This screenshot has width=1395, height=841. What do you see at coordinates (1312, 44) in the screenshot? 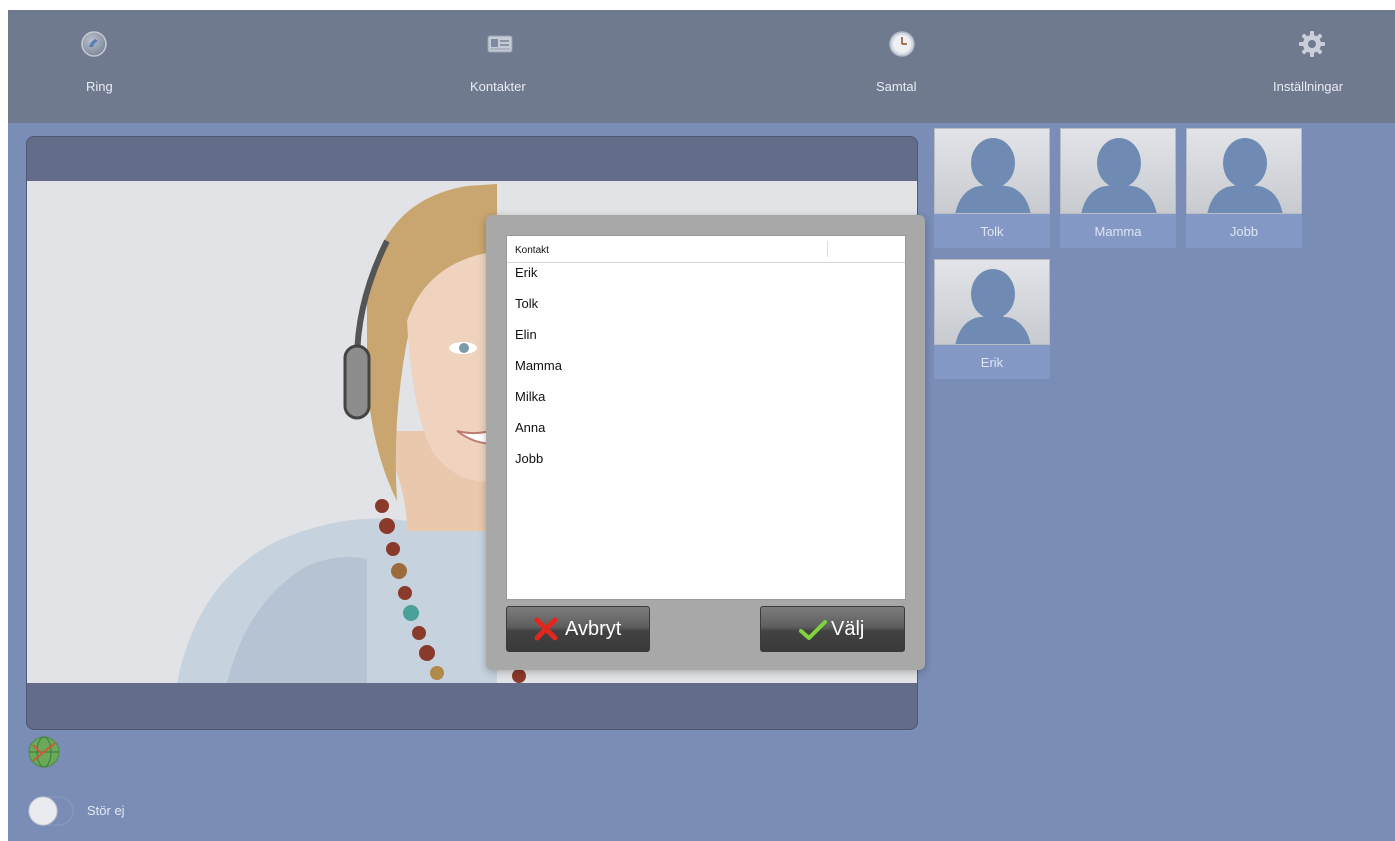
I see `gear-icon` at bounding box center [1312, 44].